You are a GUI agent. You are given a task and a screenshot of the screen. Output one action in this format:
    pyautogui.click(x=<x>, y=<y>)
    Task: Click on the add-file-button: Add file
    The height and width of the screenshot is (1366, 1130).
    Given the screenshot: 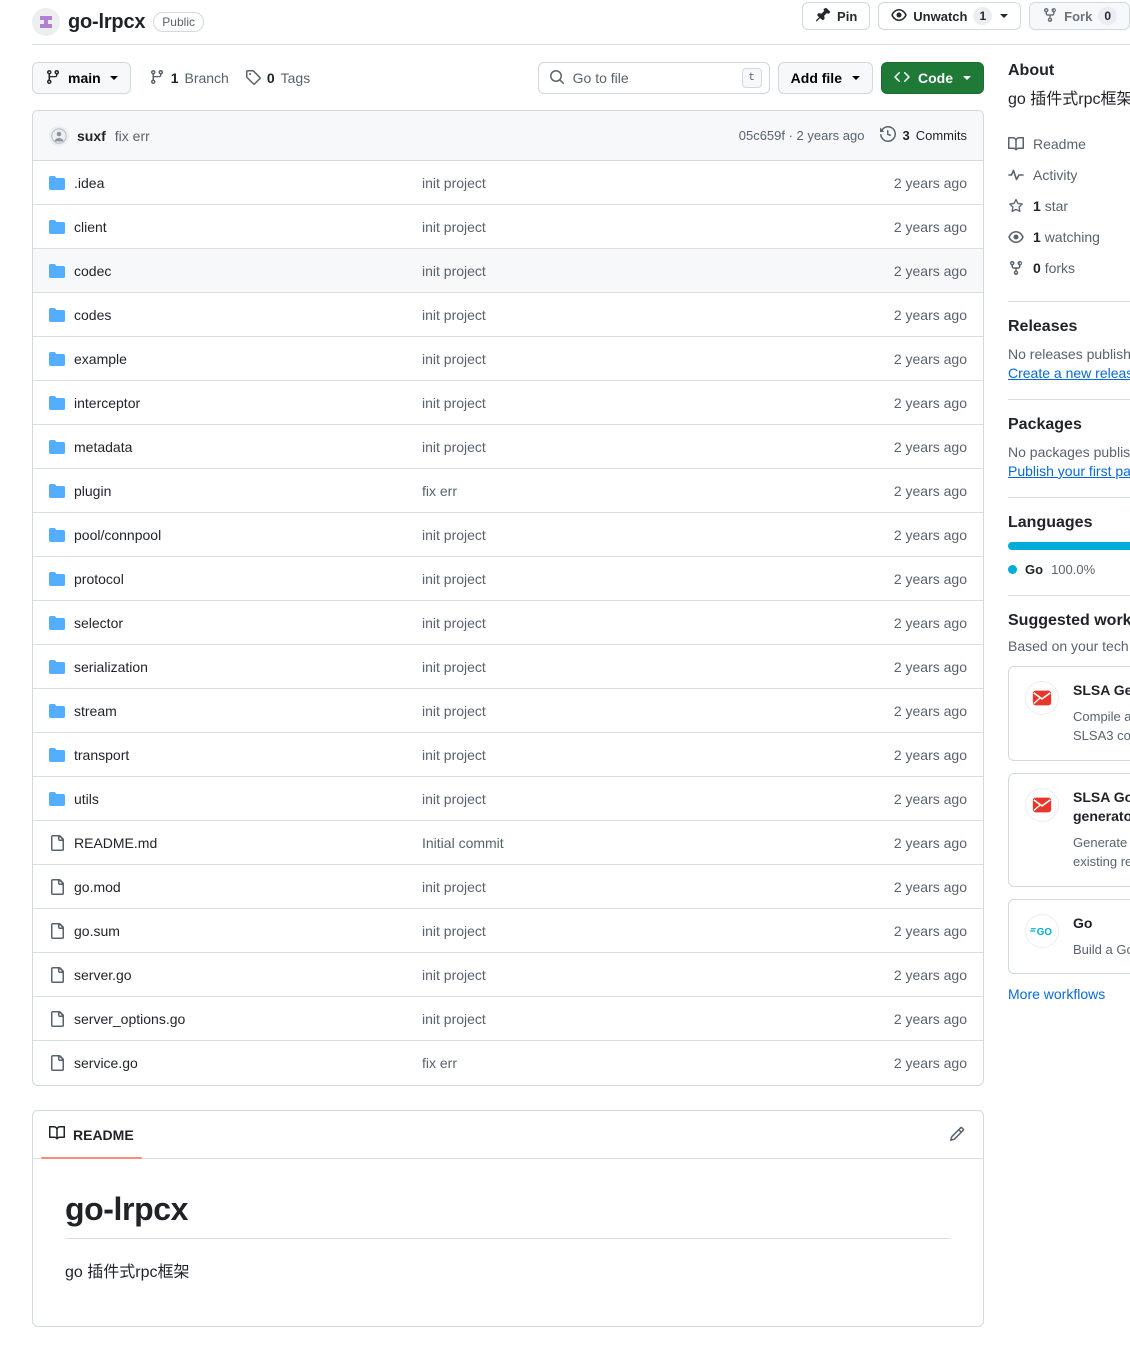 What is the action you would take?
    pyautogui.click(x=825, y=78)
    